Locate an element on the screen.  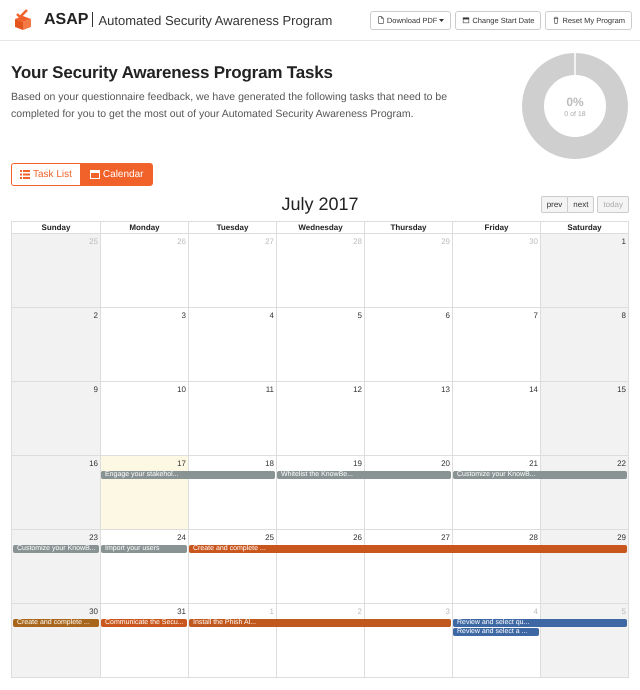
weekday-header: Friday is located at coordinates (496, 227).